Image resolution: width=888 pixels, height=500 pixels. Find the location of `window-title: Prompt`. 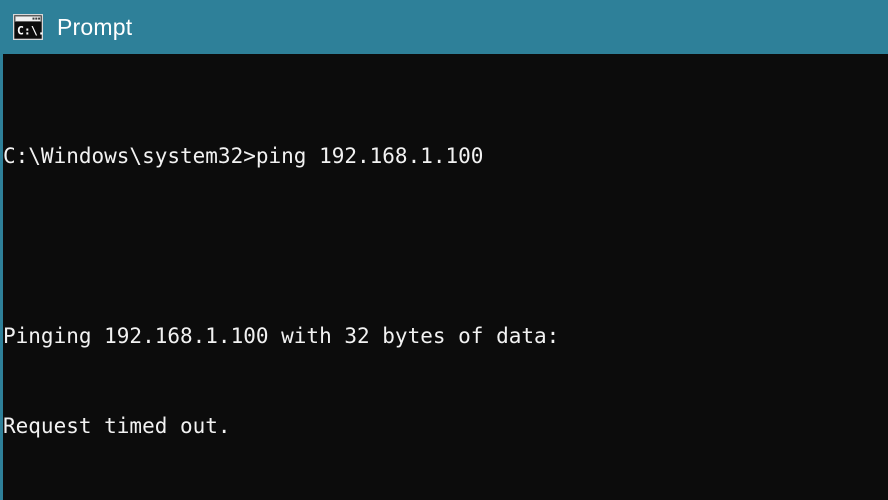

window-title: Prompt is located at coordinates (95, 26).